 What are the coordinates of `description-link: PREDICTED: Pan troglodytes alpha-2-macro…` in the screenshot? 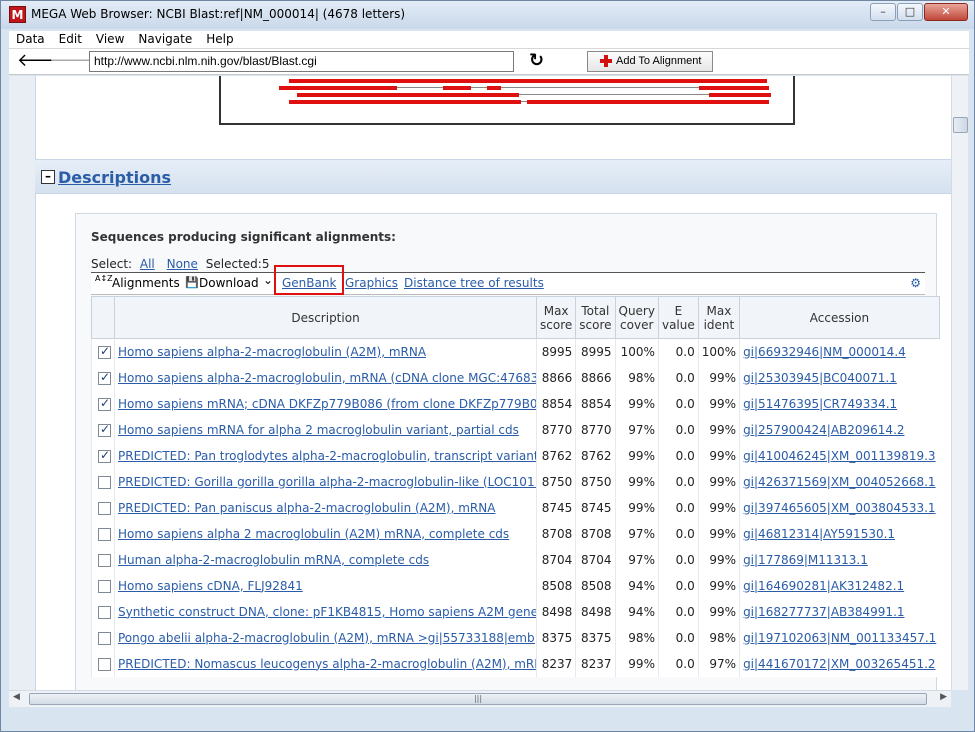 It's located at (327, 456).